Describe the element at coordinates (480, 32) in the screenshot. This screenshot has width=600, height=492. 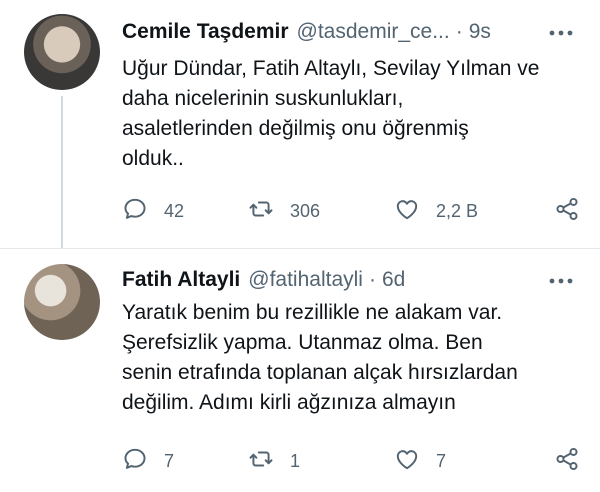
I see `timestamp: 9s` at that location.